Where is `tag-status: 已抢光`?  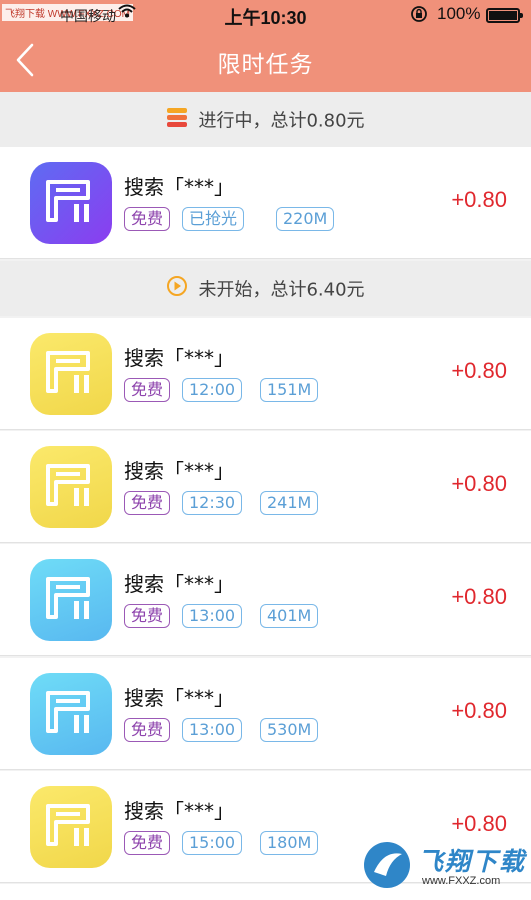 tag-status: 已抢光 is located at coordinates (213, 219).